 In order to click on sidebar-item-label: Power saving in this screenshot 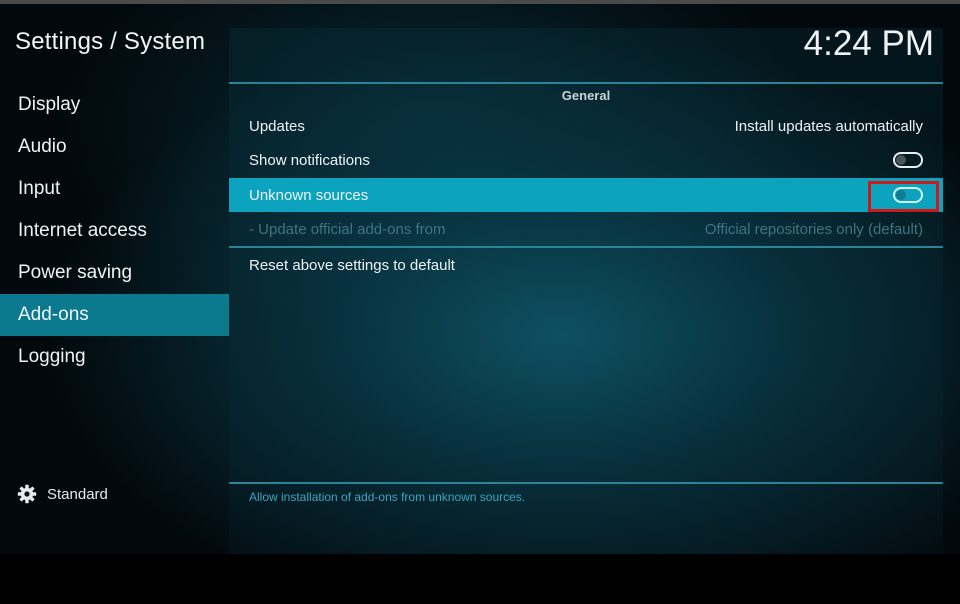, I will do `click(75, 272)`.